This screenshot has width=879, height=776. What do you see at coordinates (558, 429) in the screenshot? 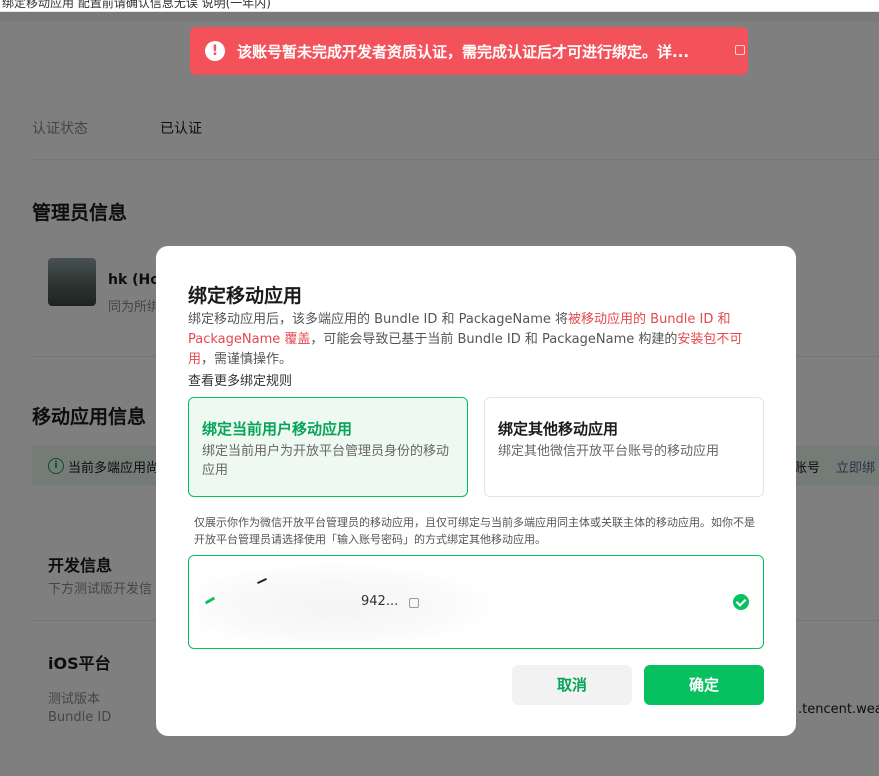
I see `option-title: 绑定其他移动应用` at bounding box center [558, 429].